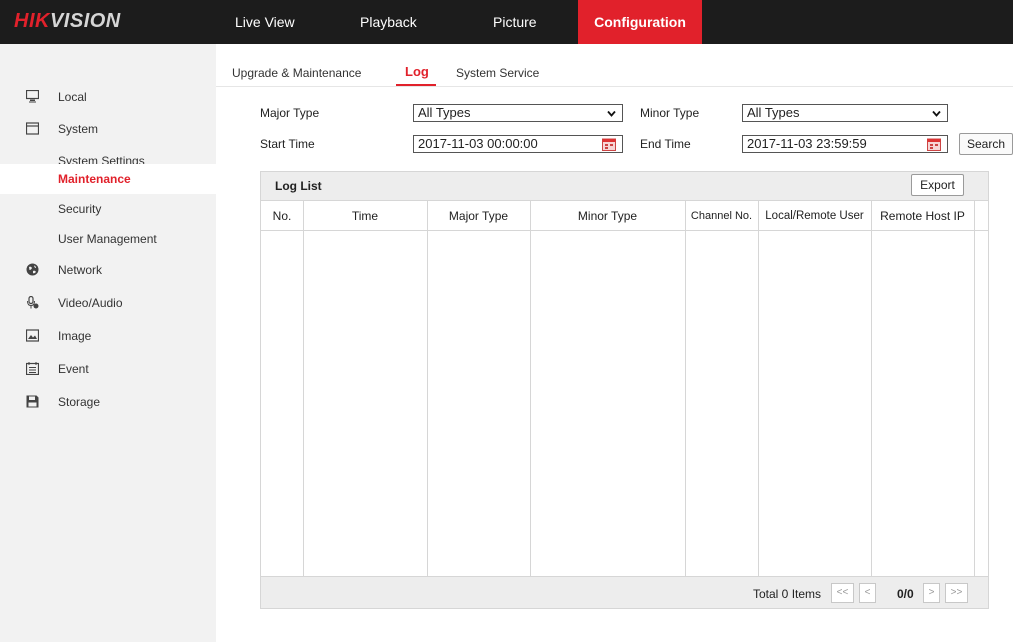  I want to click on export-button: Export, so click(937, 185).